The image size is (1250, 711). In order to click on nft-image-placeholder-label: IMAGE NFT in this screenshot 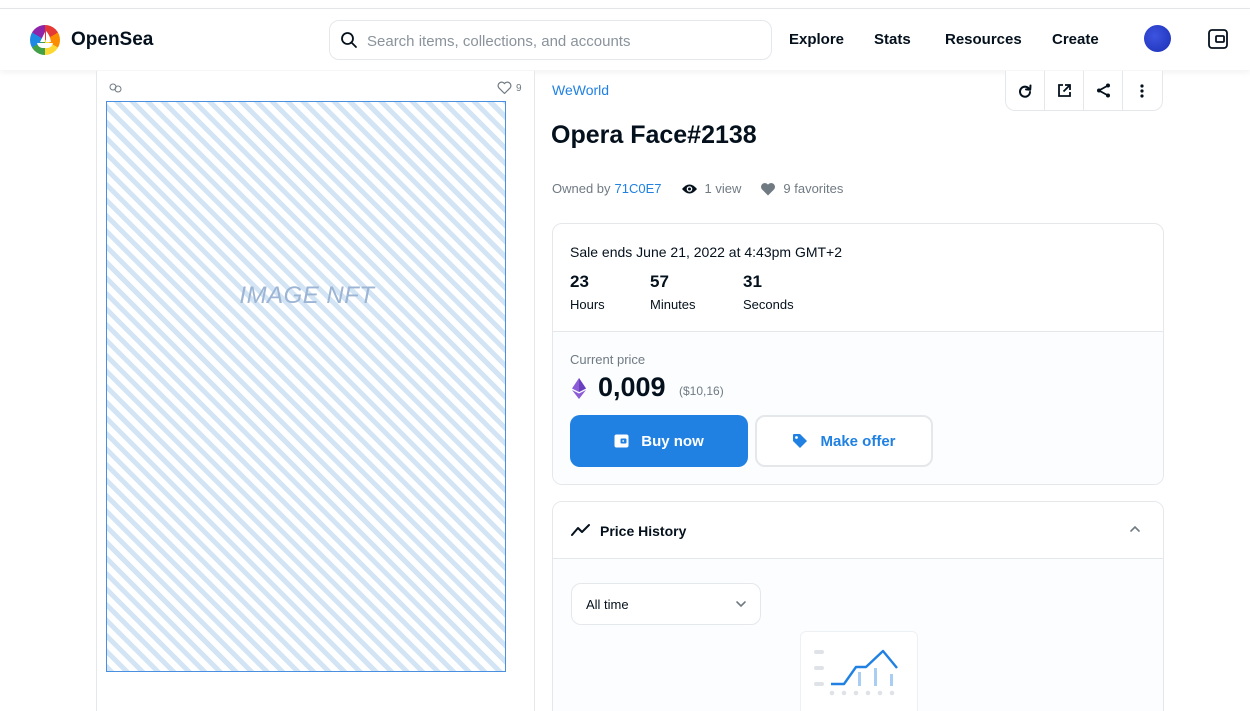, I will do `click(307, 295)`.